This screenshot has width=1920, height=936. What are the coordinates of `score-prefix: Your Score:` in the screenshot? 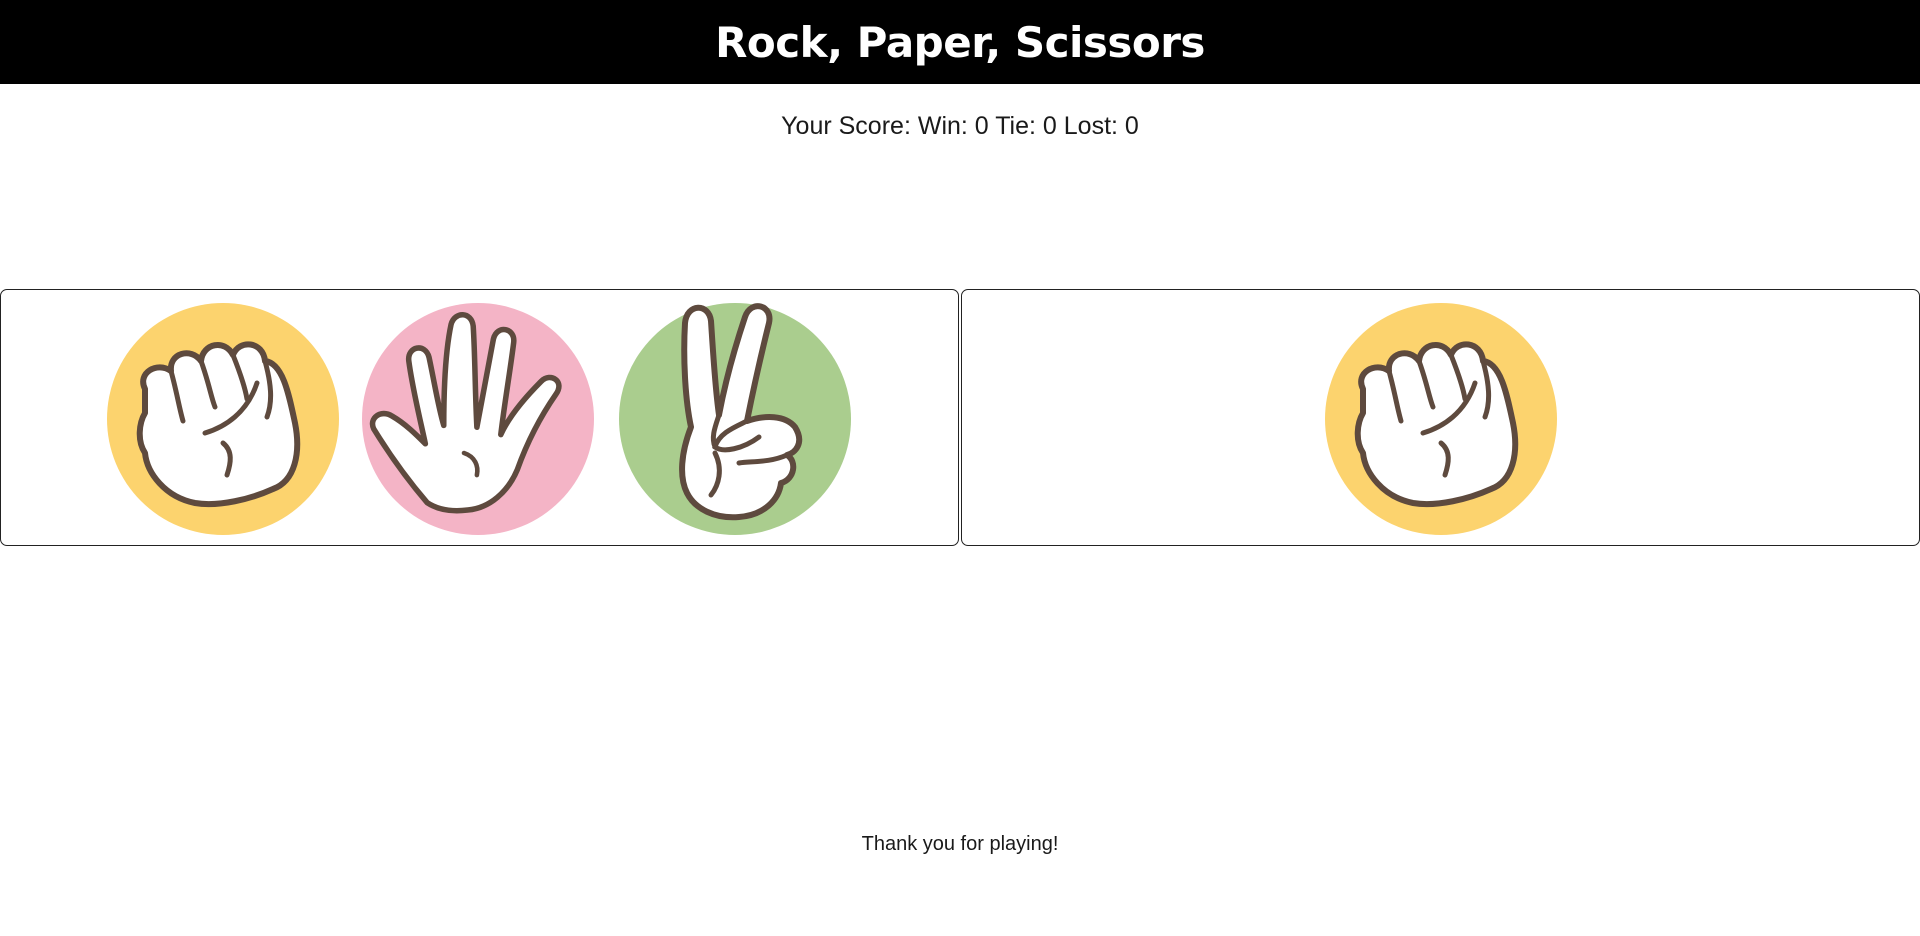 It's located at (846, 126).